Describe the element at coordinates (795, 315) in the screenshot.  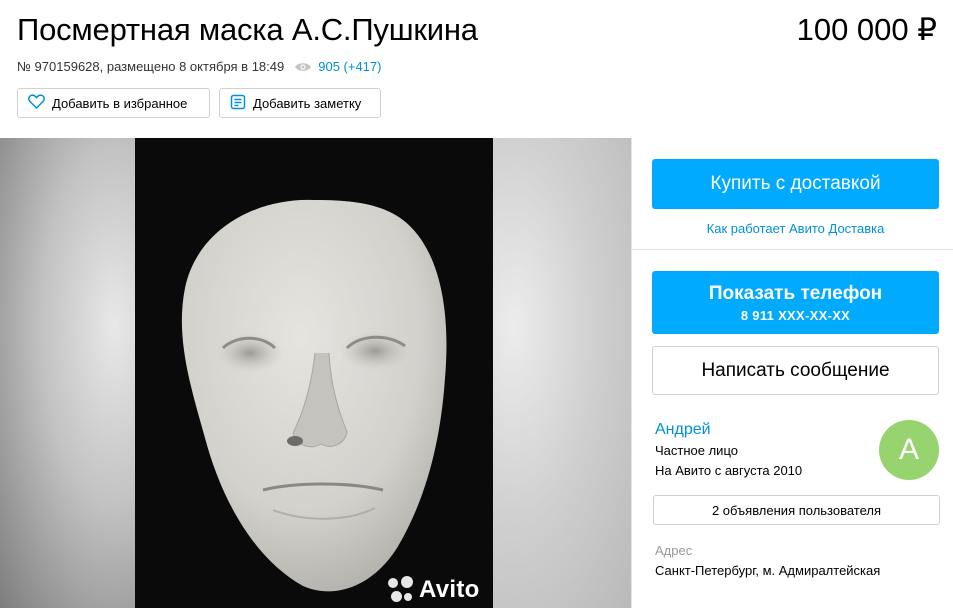
I see `phone-number-masked: 8 911 XXX-XX-XX` at that location.